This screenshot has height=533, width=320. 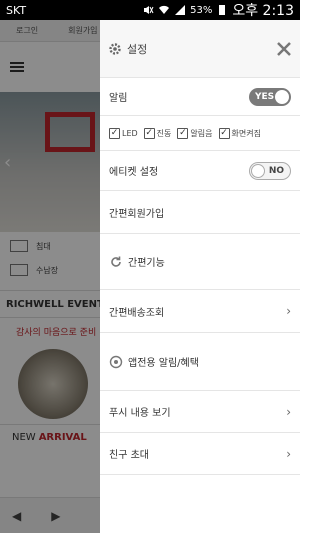 I want to click on signal-icon, so click(x=180, y=10).